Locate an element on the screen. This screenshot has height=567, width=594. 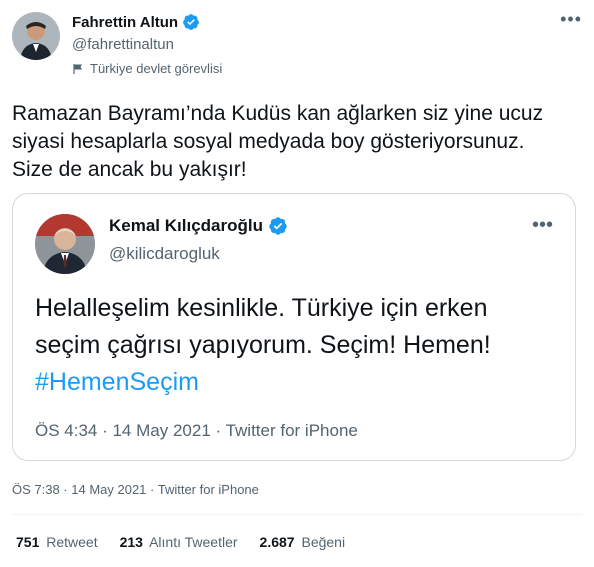
quoted-text-line: seçim çağrısı yapıyorum. Seçim! Hemen! is located at coordinates (263, 345).